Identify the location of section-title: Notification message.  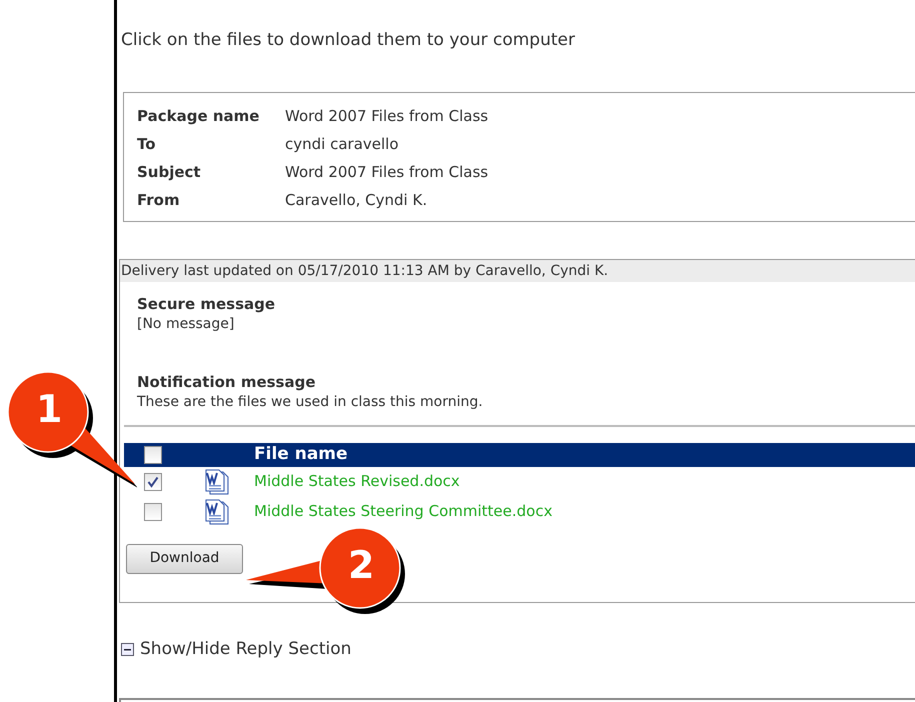
(227, 382).